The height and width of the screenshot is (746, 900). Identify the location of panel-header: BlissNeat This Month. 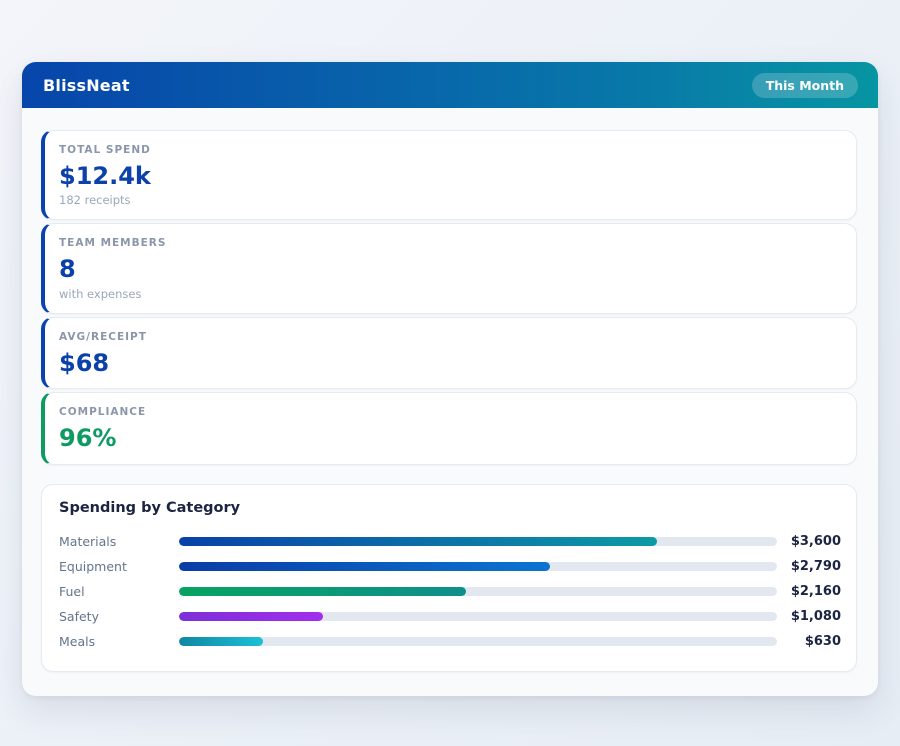
(450, 85).